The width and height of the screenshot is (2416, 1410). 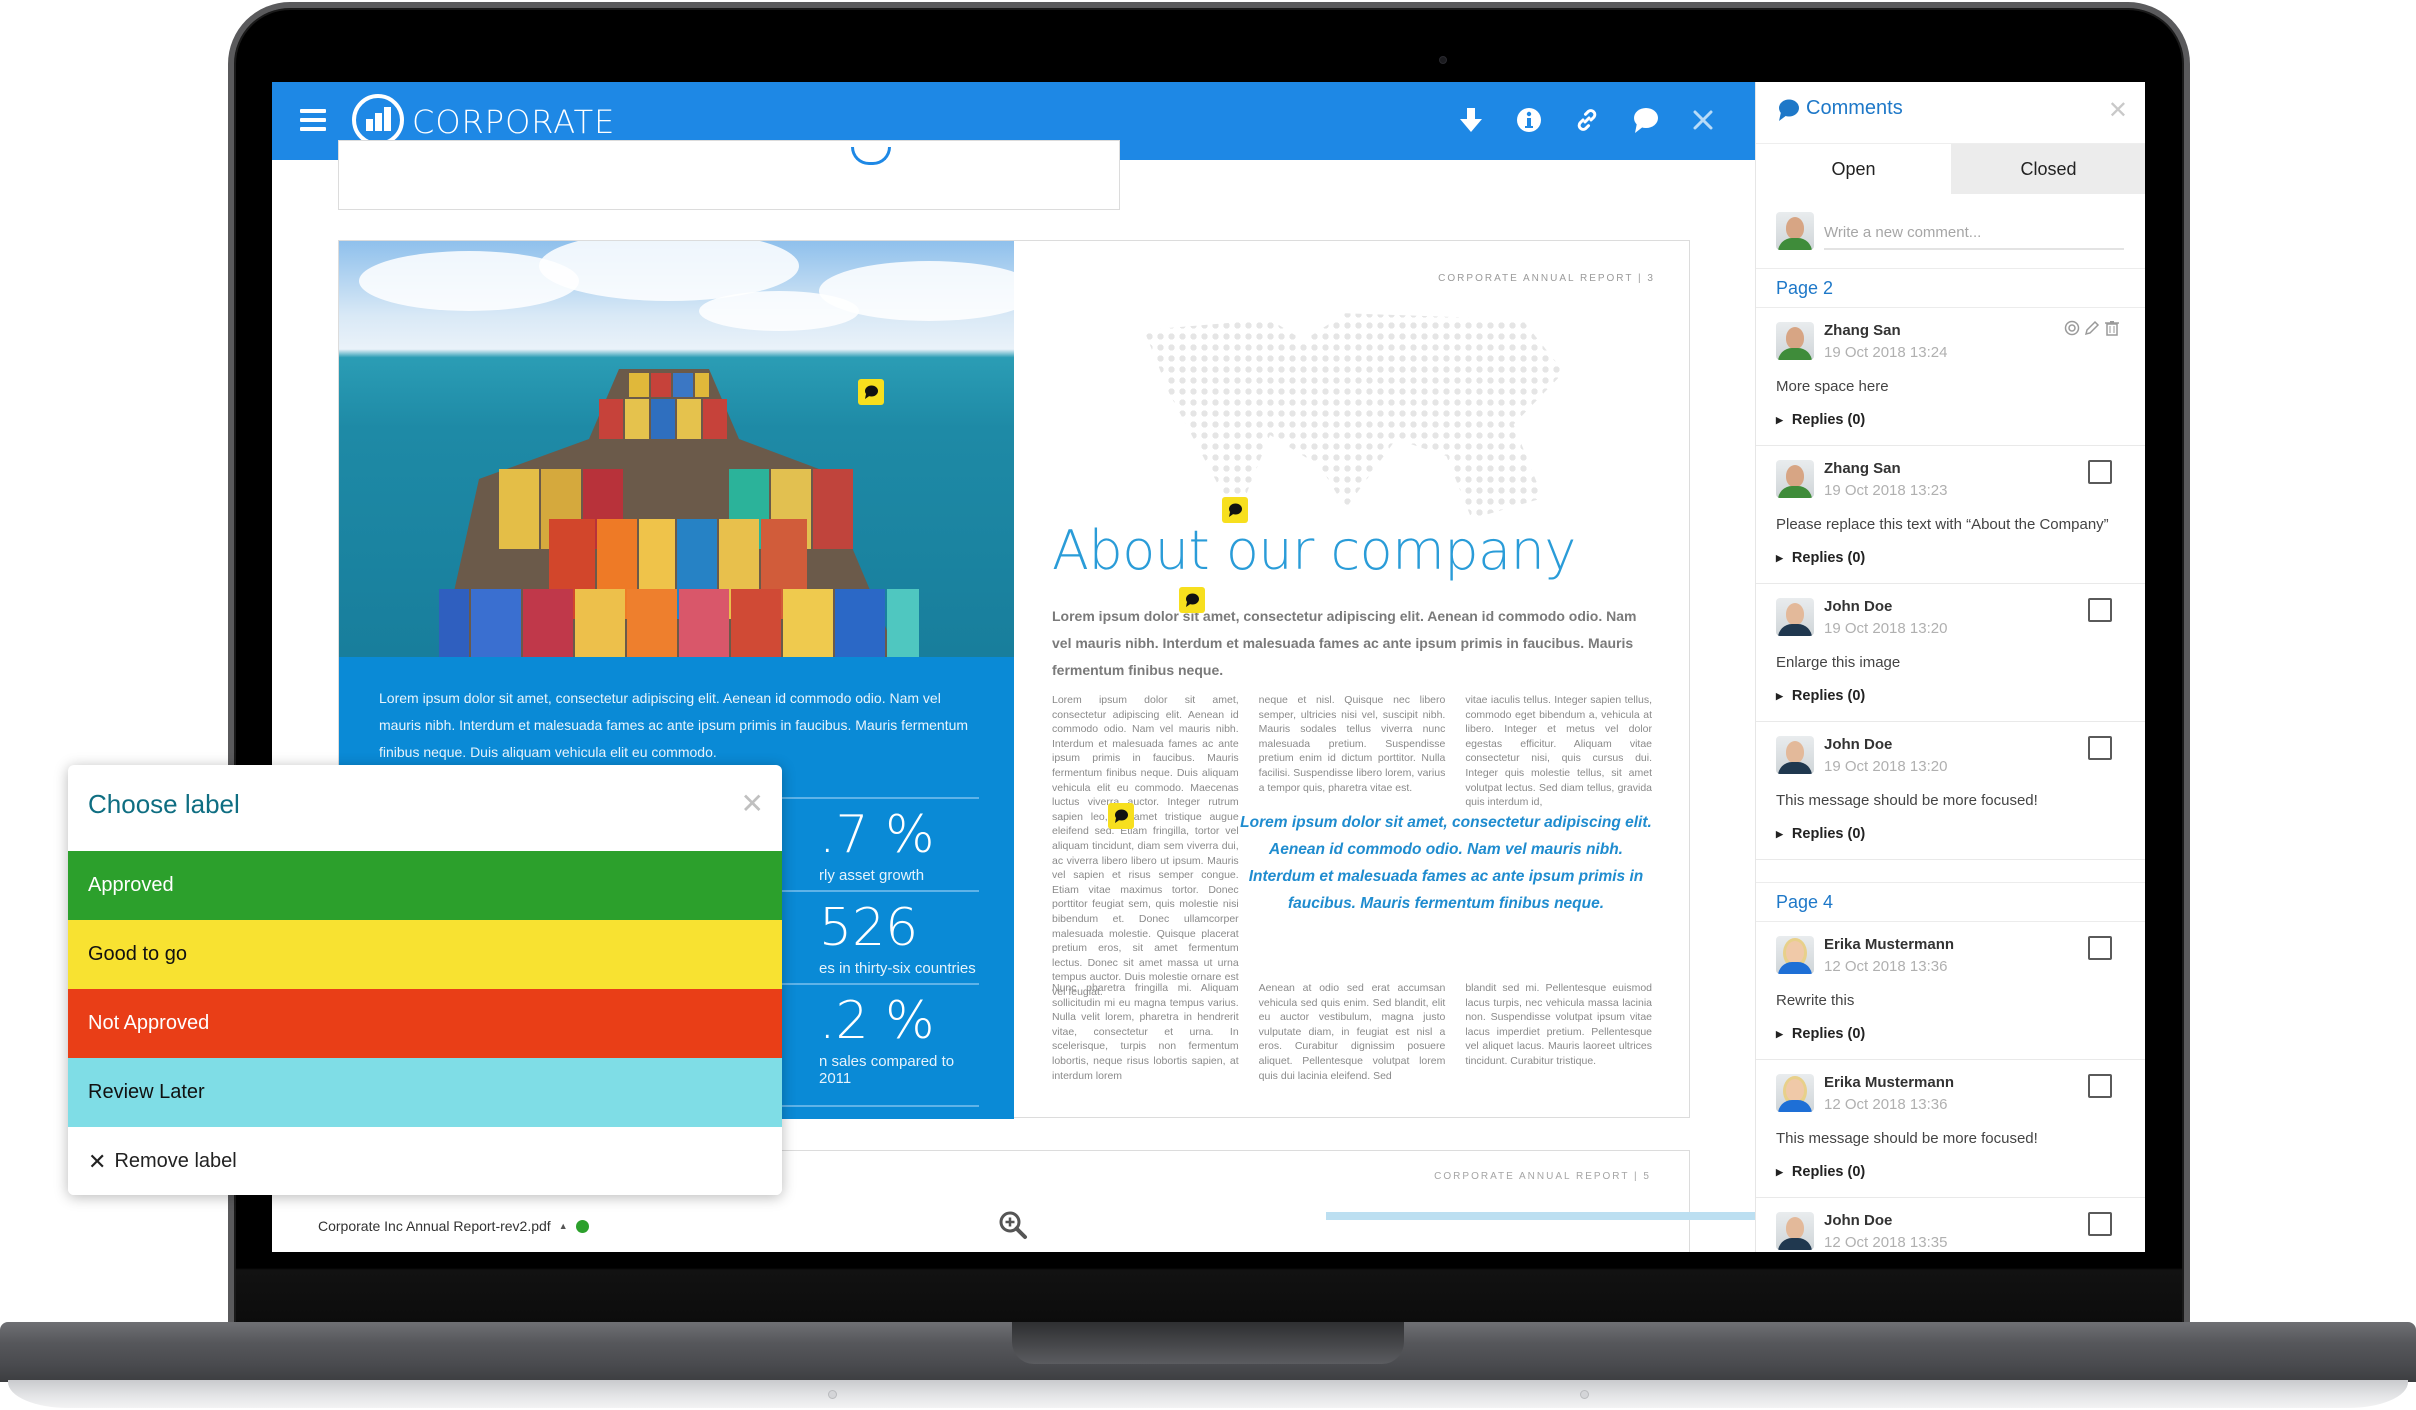 What do you see at coordinates (2048, 169) in the screenshot?
I see `tab-closed: Closed` at bounding box center [2048, 169].